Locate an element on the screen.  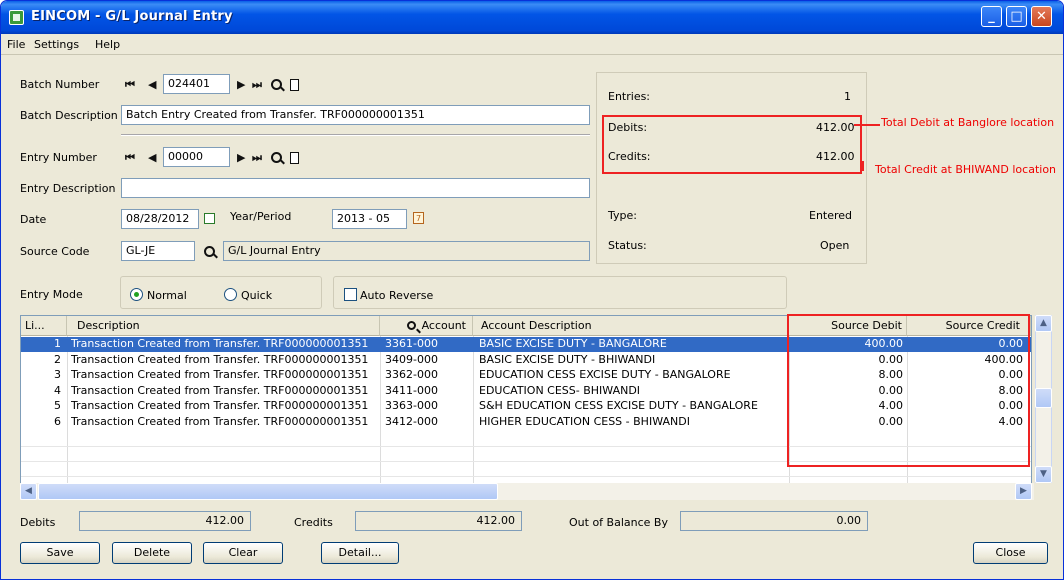
table-cell: 6 is located at coordinates (43, 422).